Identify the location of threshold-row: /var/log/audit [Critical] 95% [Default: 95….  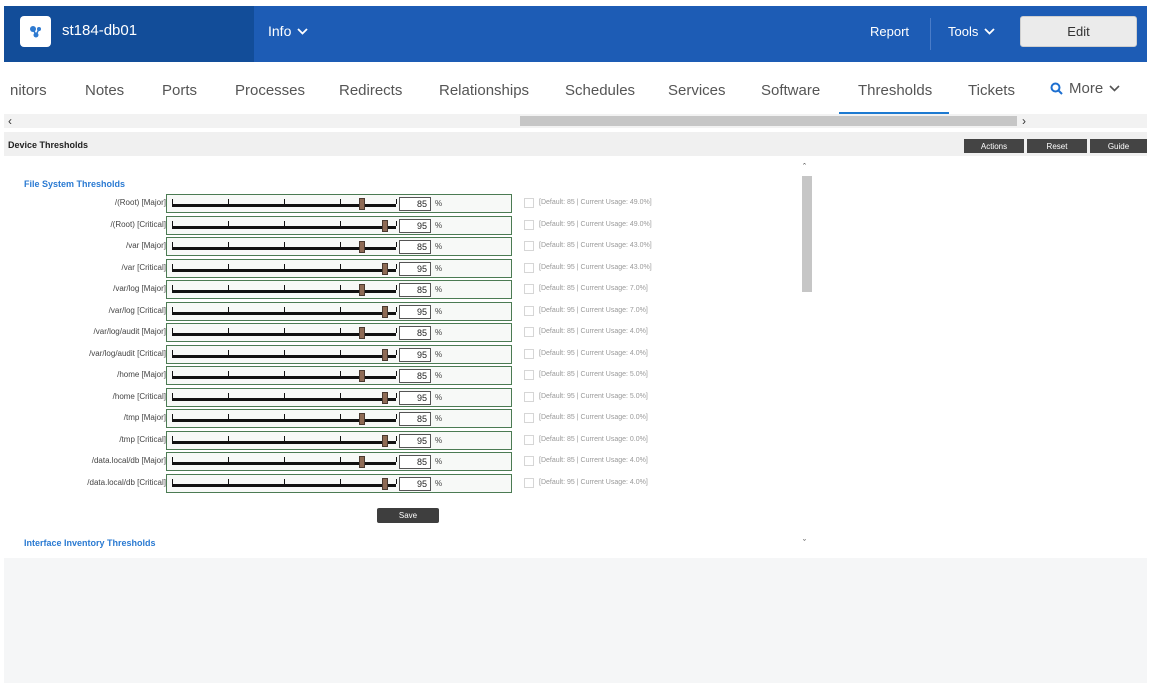
(402, 354).